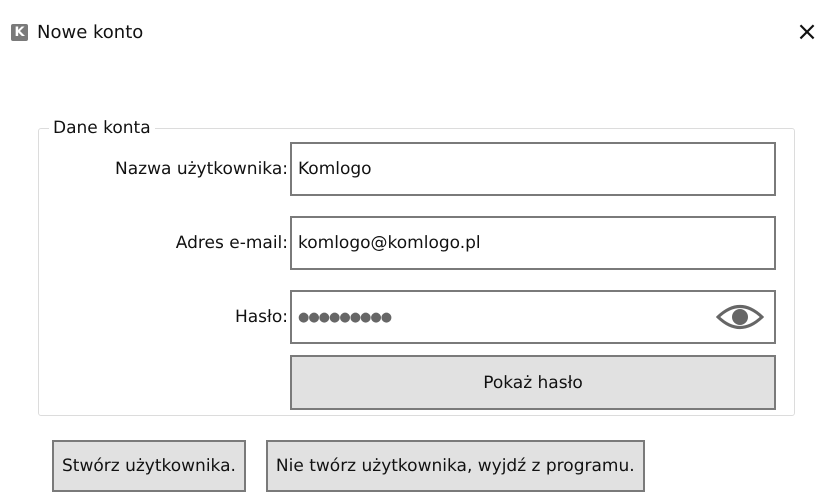 This screenshot has height=500, width=817. Describe the element at coordinates (533, 243) in the screenshot. I see `input-field: komlogo@komlogo.pl` at that location.